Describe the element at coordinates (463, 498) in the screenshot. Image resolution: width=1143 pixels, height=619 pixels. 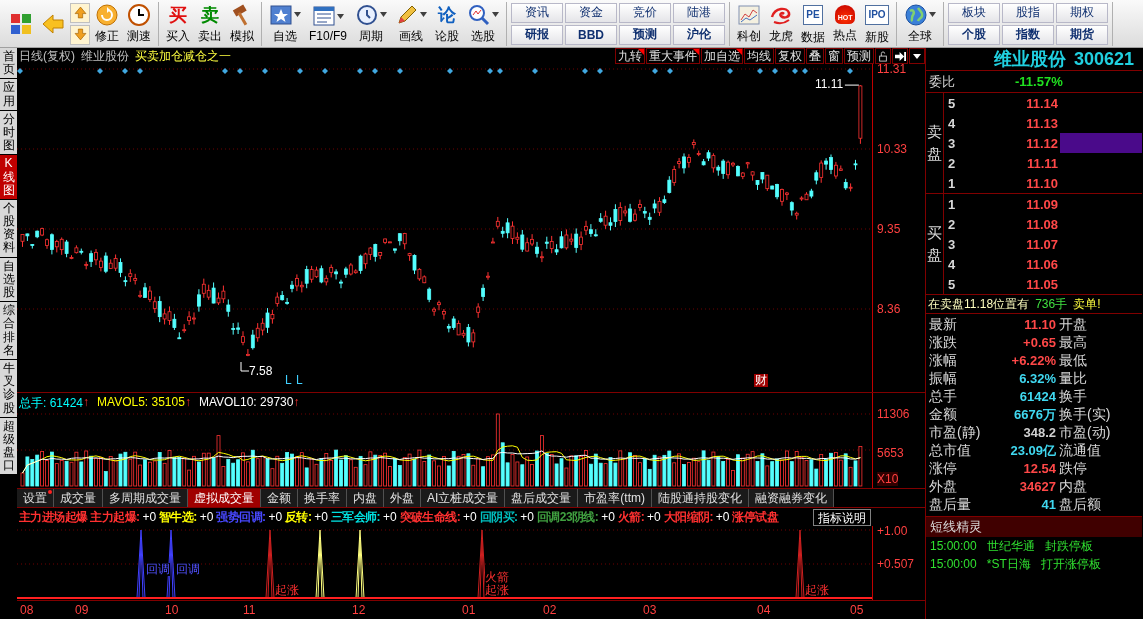
I see `indicator-tab: AI立桩成交量` at that location.